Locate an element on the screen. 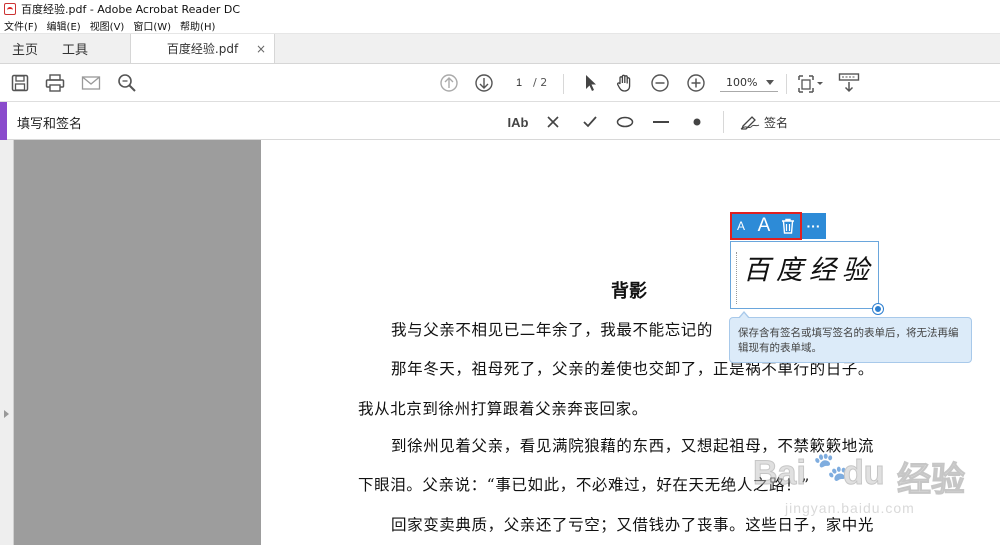  menu-edit: 编辑(E) is located at coordinates (64, 25).